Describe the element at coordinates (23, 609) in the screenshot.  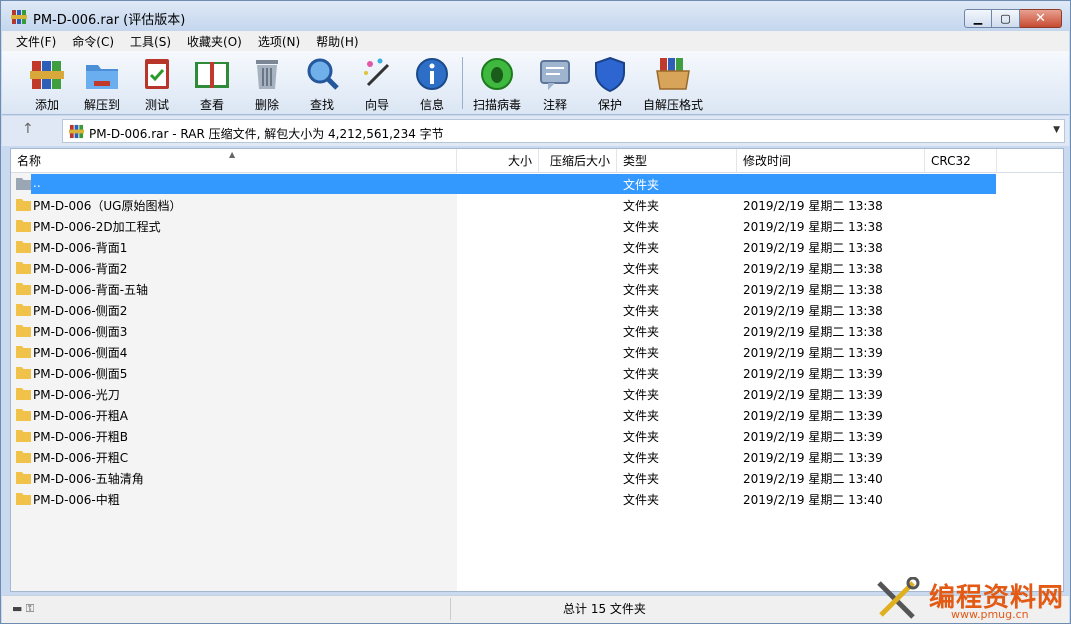
I see `drive-key-icon: ▬ ⚿` at that location.